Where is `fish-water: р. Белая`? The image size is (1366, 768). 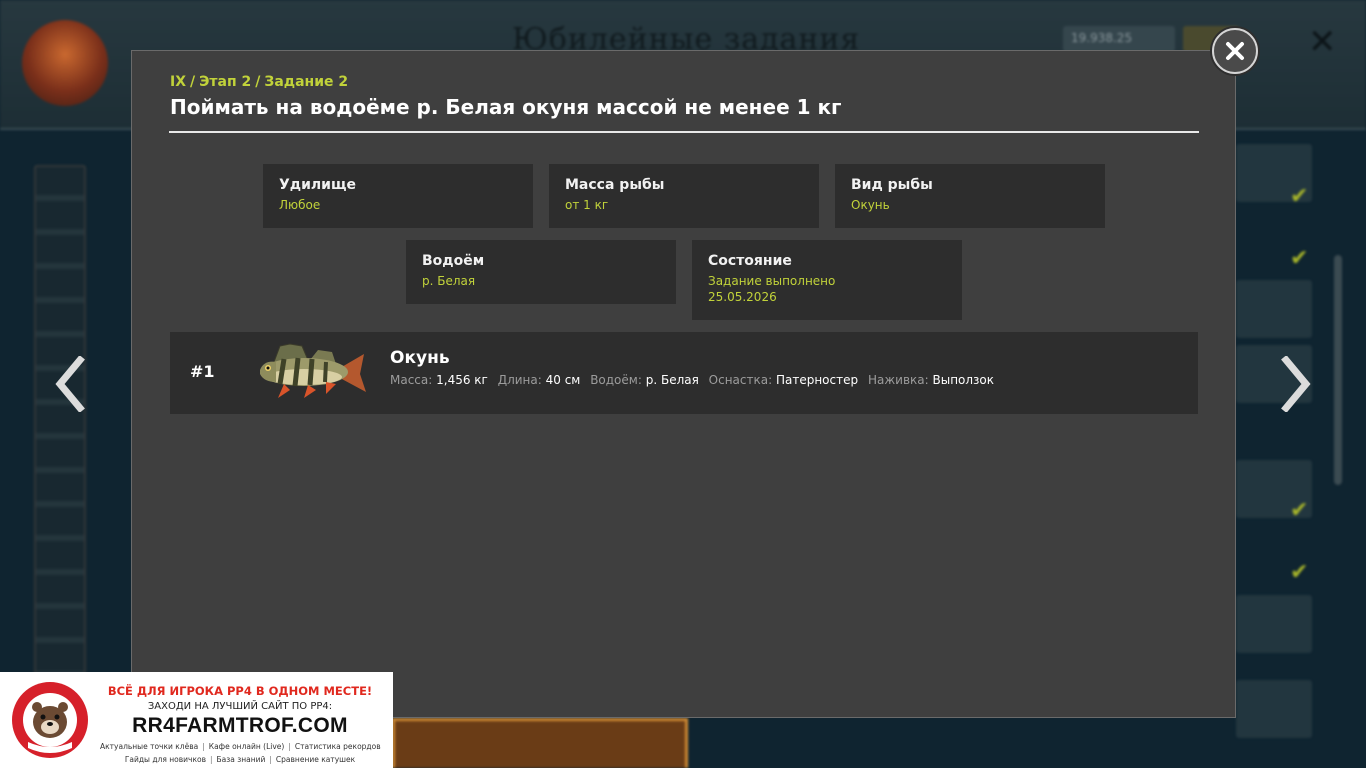
fish-water: р. Белая is located at coordinates (672, 380).